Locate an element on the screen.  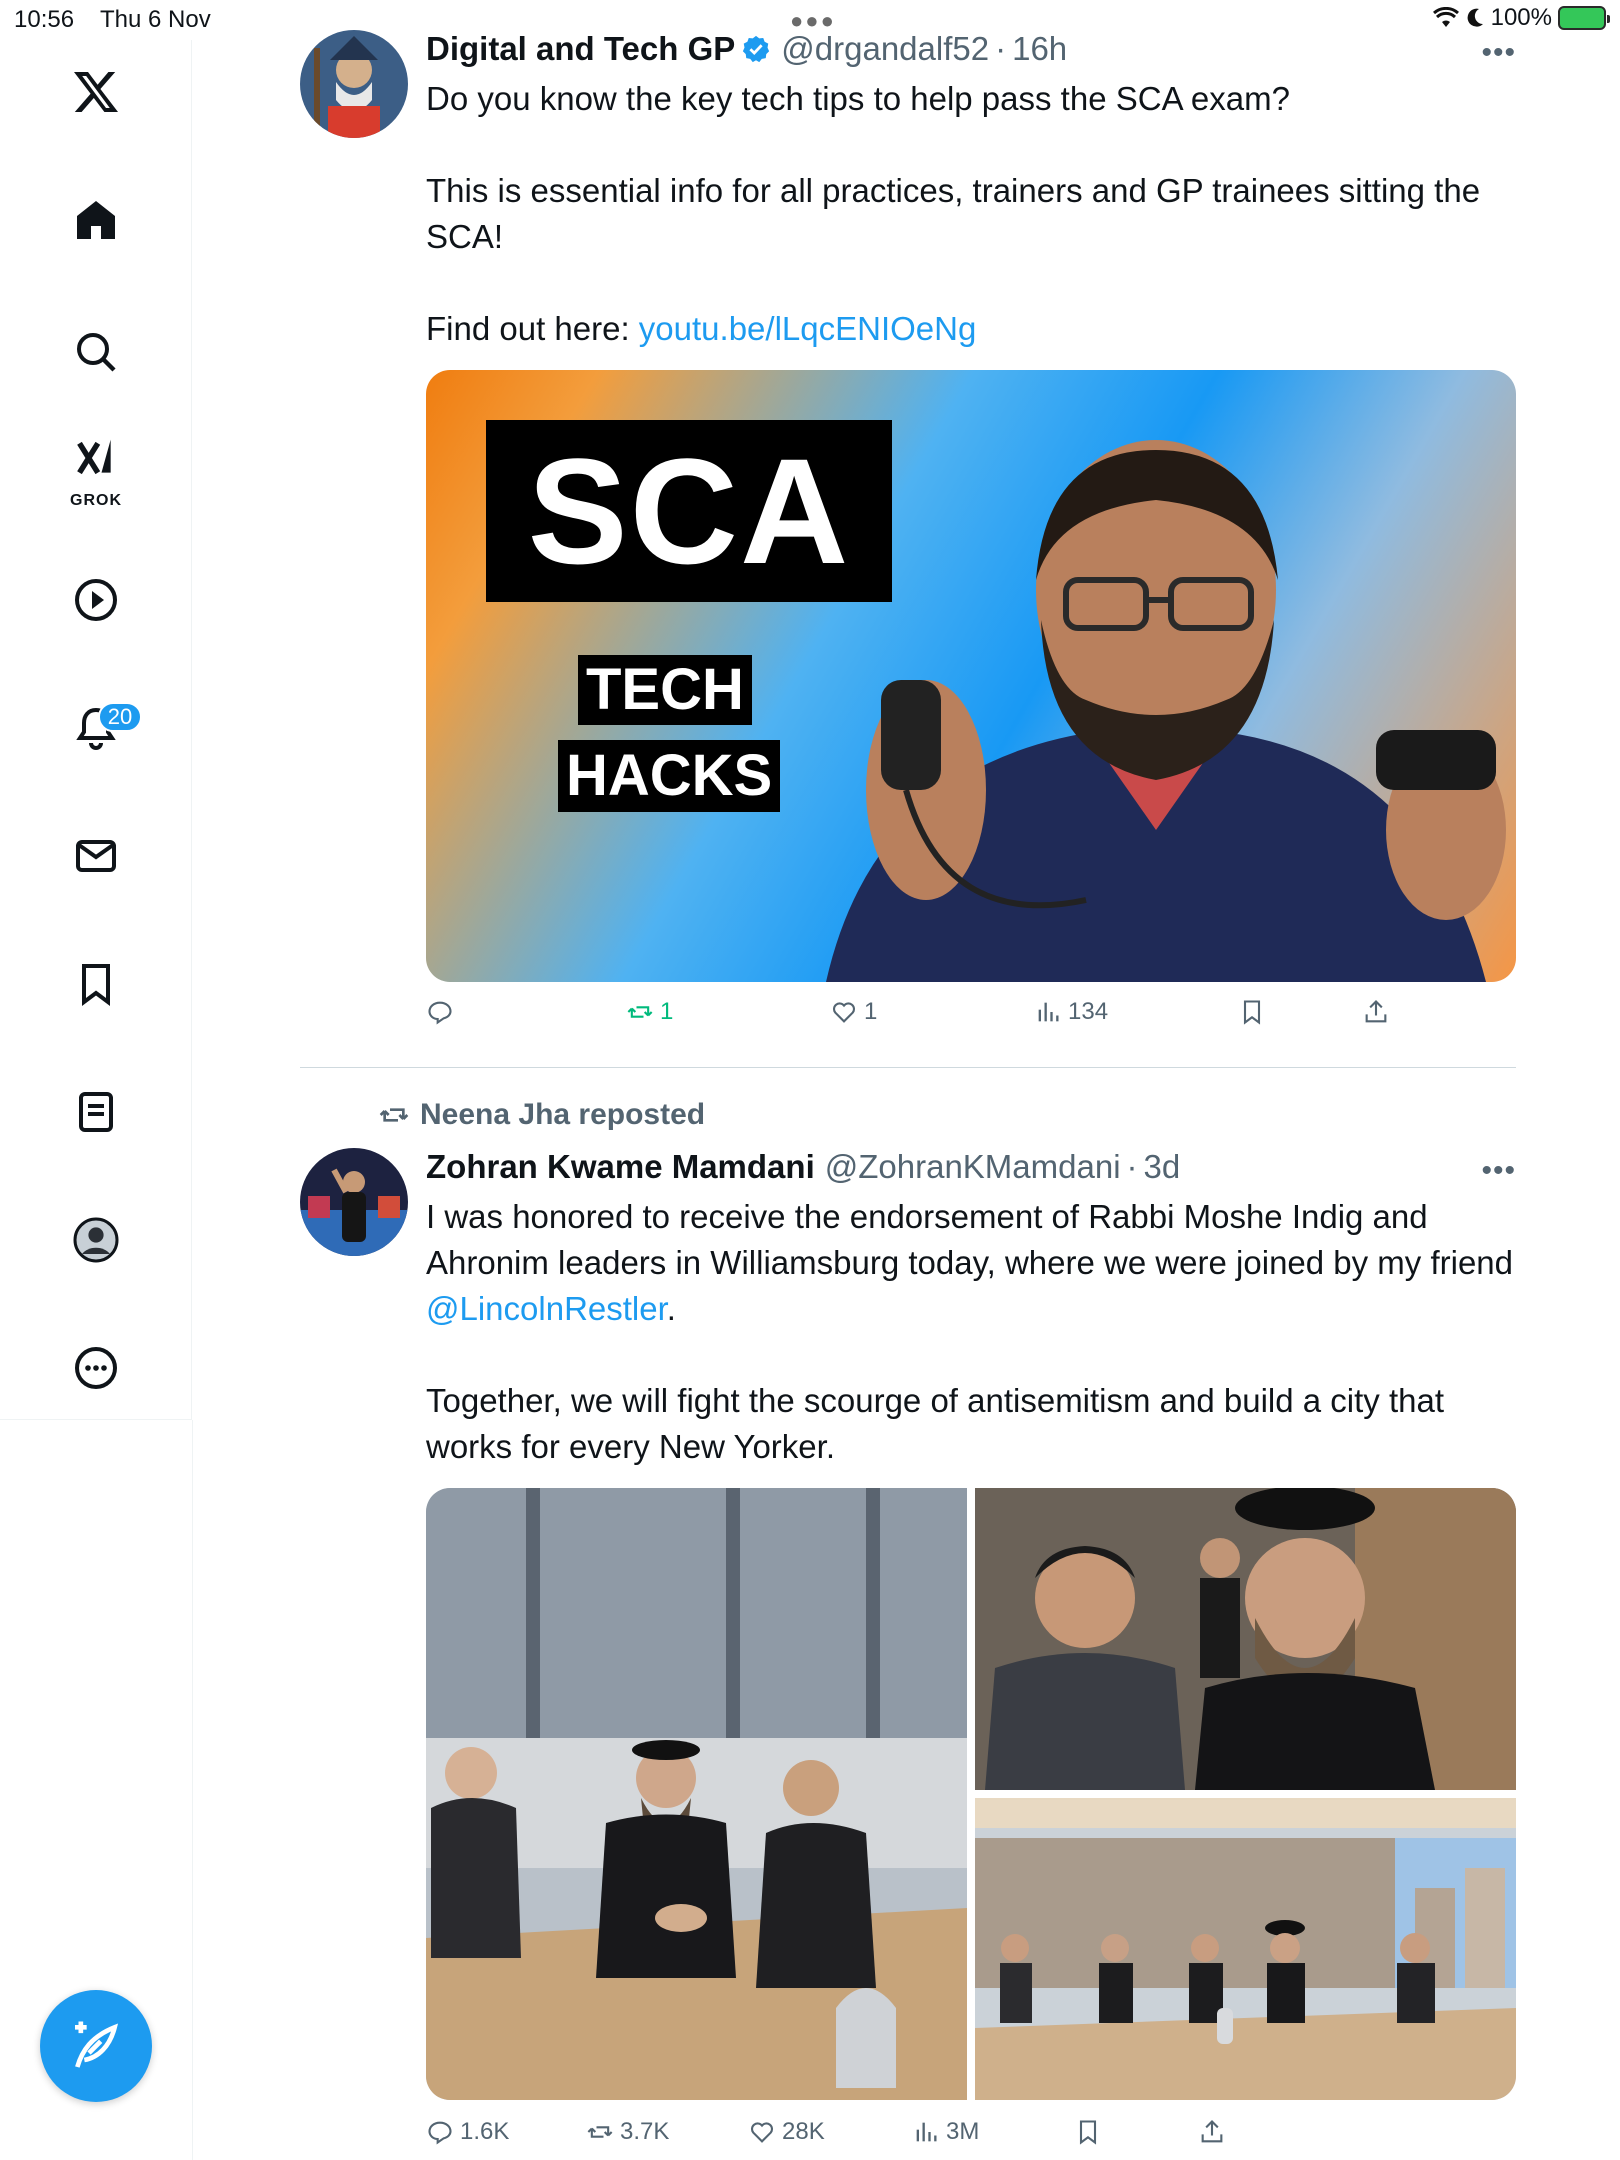
compose-feather-icon is located at coordinates (97, 2044).